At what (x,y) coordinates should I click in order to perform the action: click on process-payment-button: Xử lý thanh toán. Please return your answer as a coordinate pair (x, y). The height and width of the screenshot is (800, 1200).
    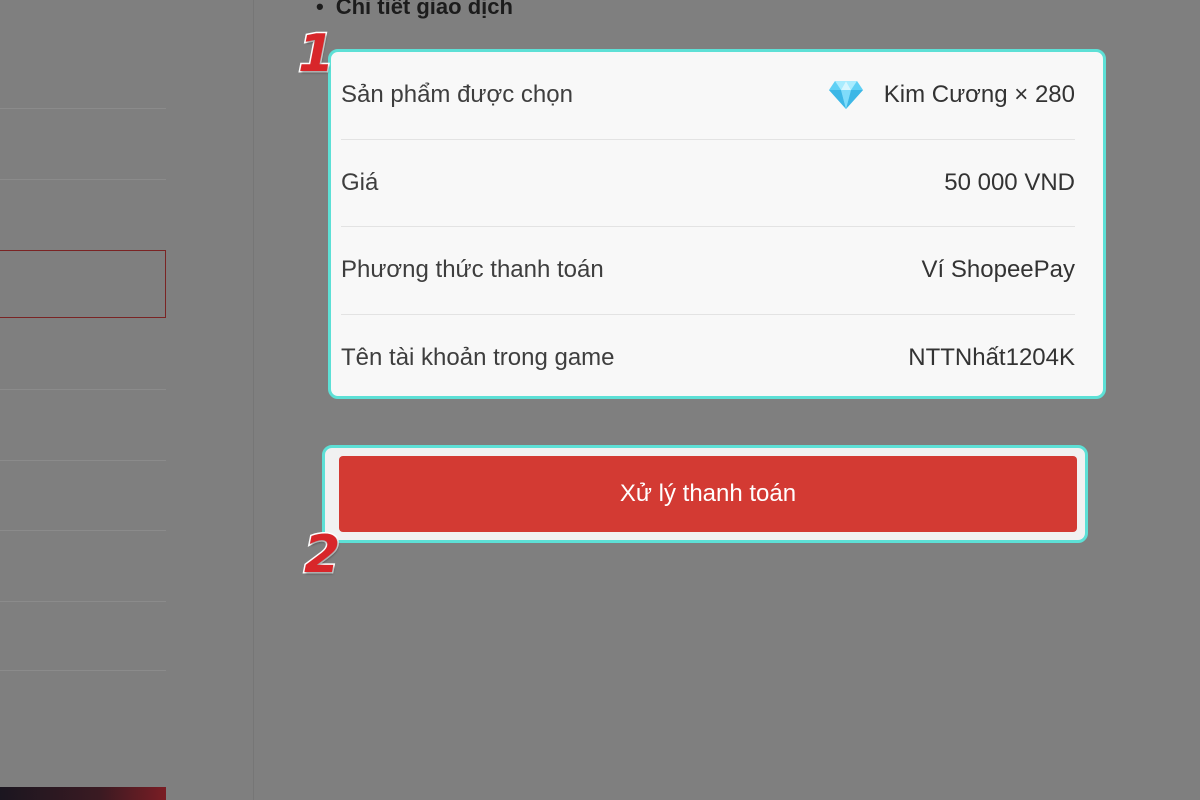
    Looking at the image, I should click on (708, 494).